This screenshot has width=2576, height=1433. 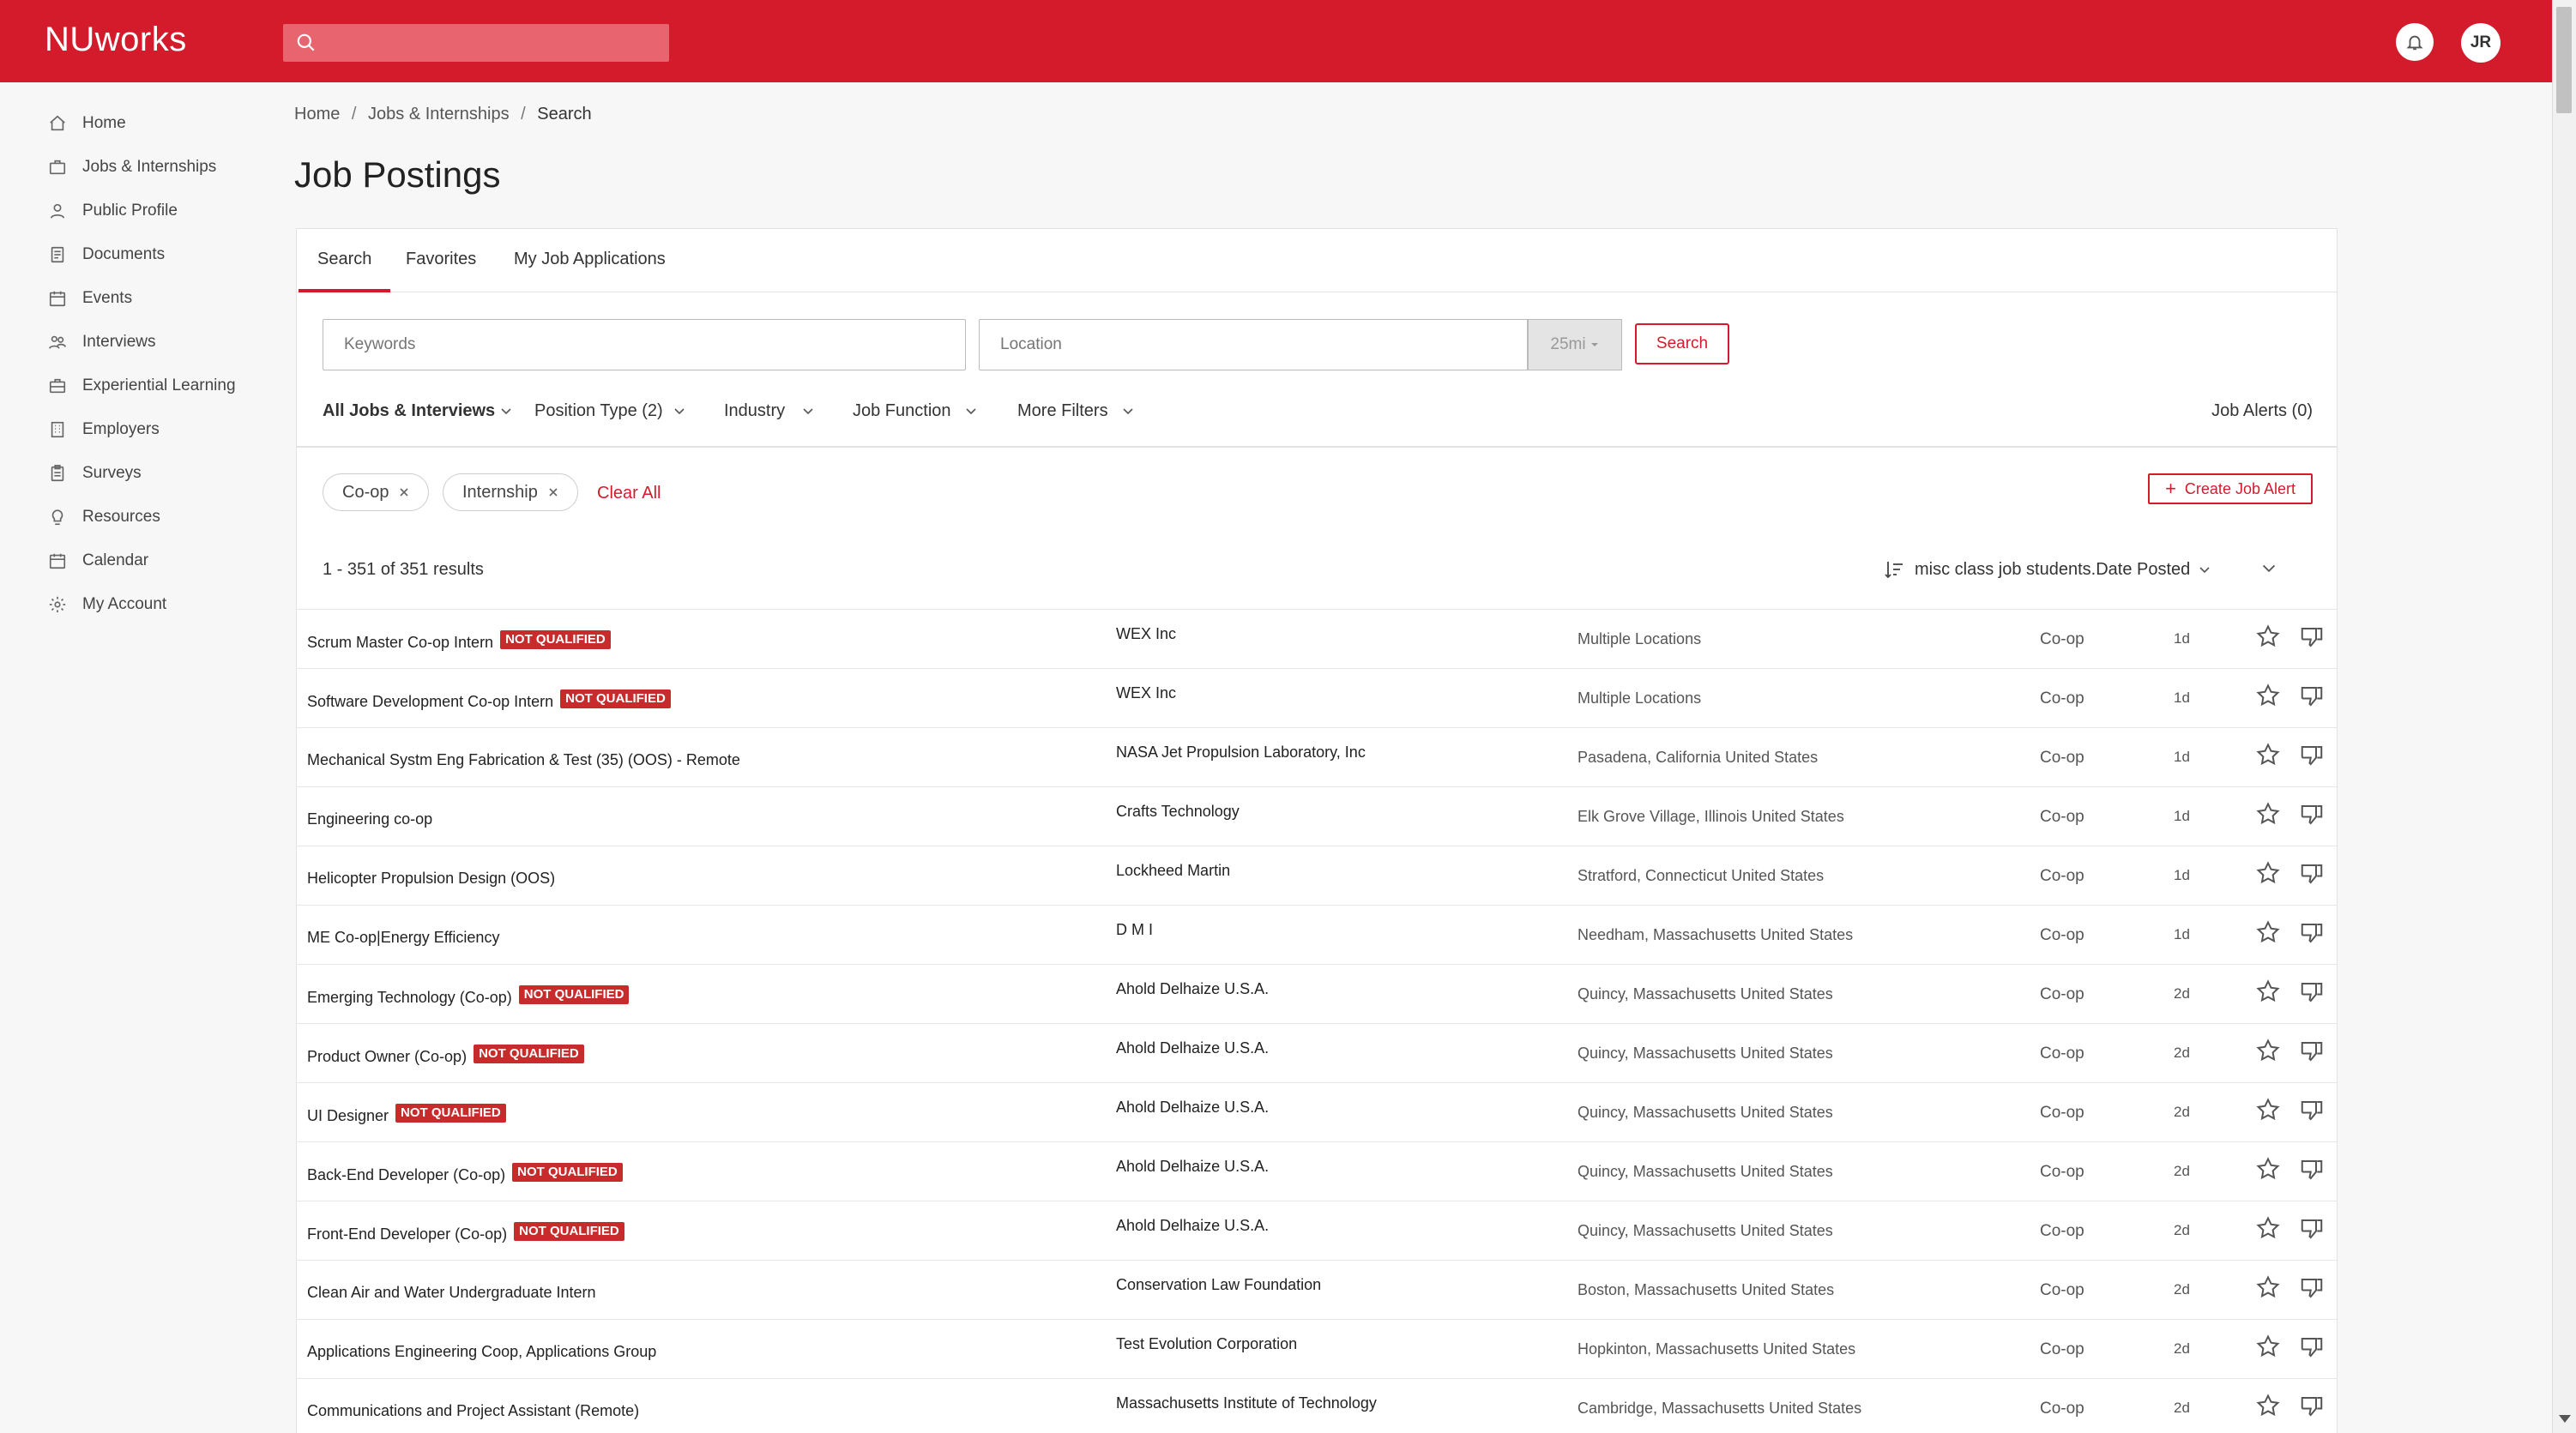 I want to click on sort-dropdown: misc class job students.Date Posted, so click(x=2047, y=569).